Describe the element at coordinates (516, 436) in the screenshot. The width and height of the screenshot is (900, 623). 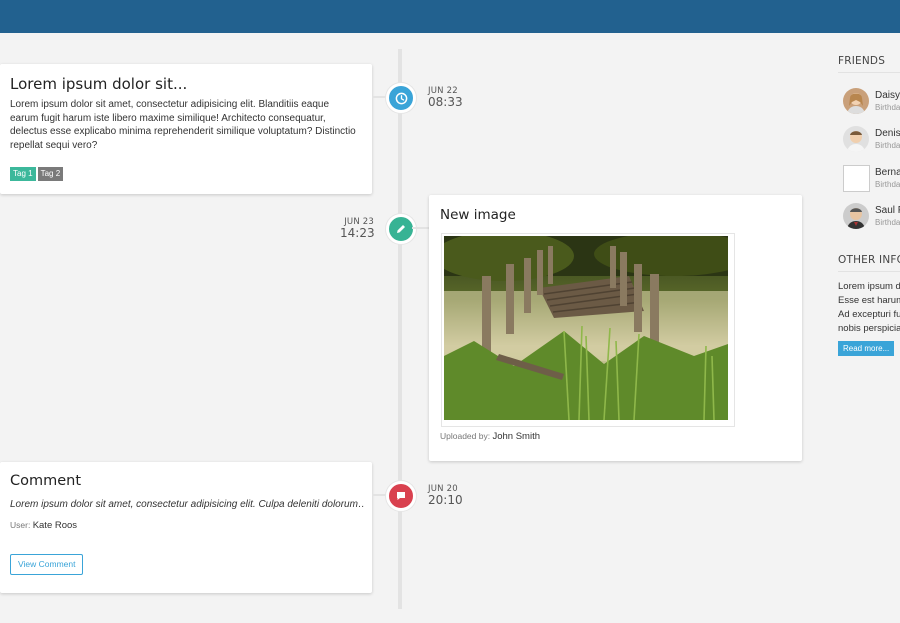
I see `uploader-name: John Smith` at that location.